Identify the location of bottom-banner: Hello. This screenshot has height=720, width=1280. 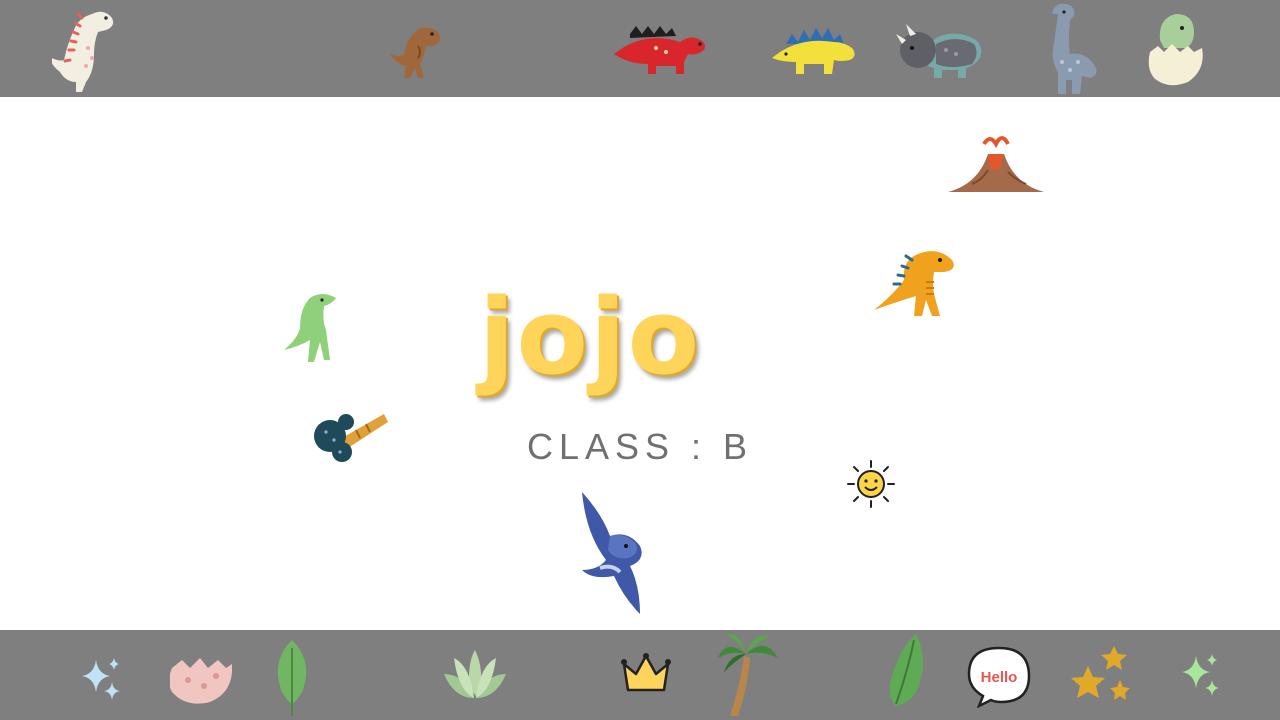
(640, 675).